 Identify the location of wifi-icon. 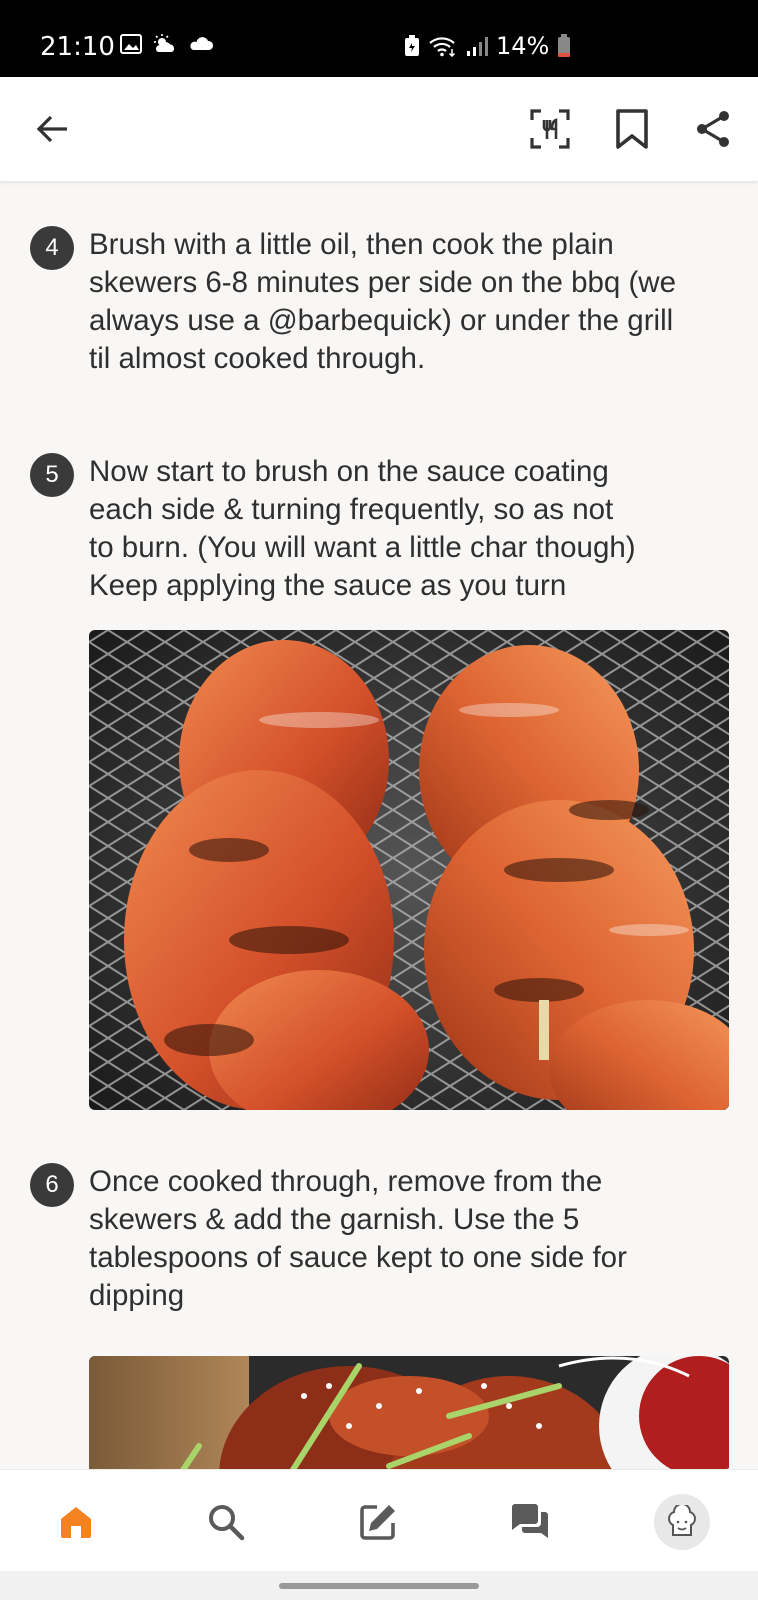
(442, 47).